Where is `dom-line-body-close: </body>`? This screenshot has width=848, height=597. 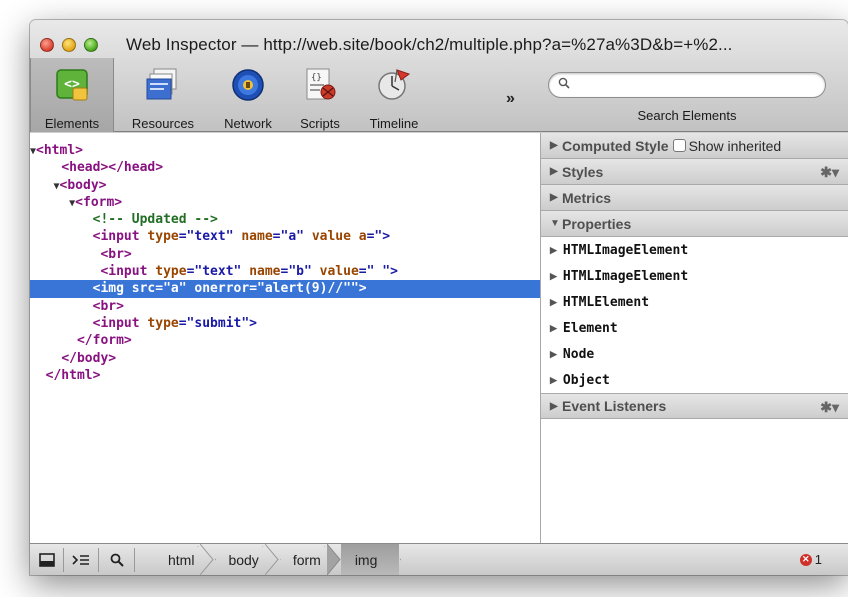 dom-line-body-close: </body> is located at coordinates (285, 358).